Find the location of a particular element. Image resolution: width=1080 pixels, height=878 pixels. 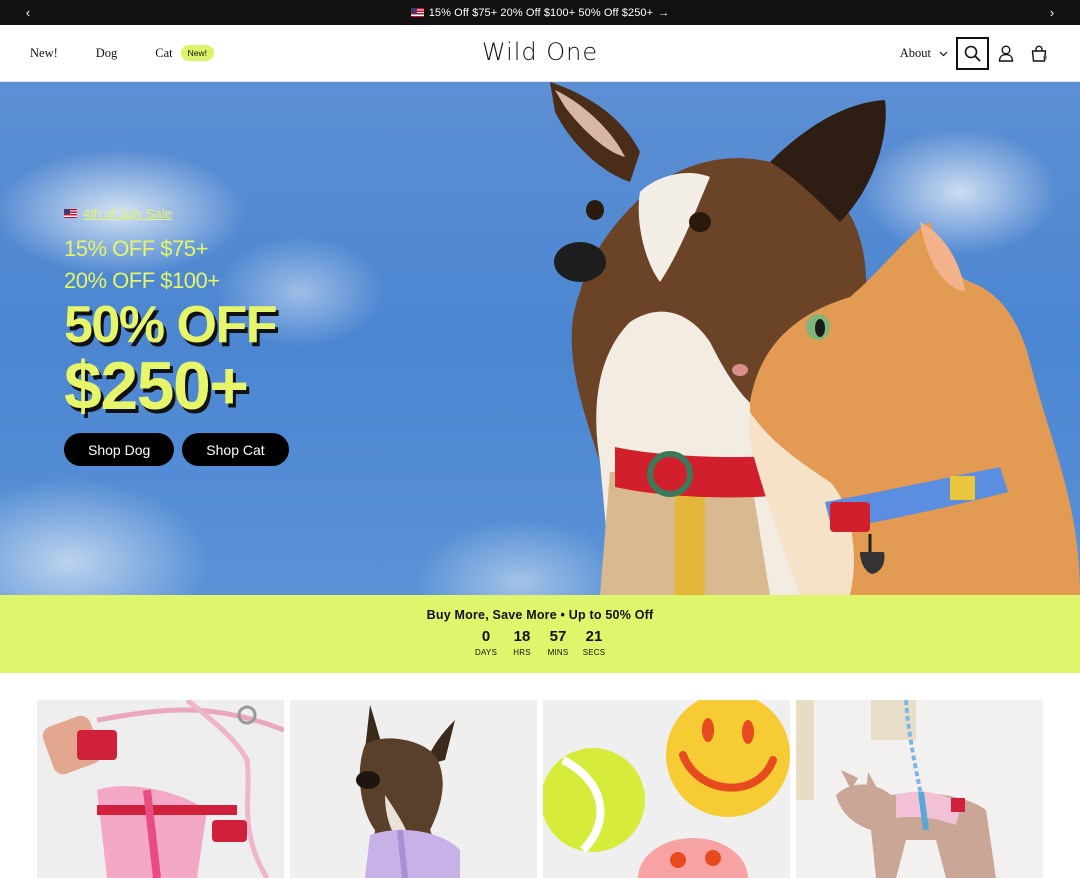

search-icon is located at coordinates (972, 53).